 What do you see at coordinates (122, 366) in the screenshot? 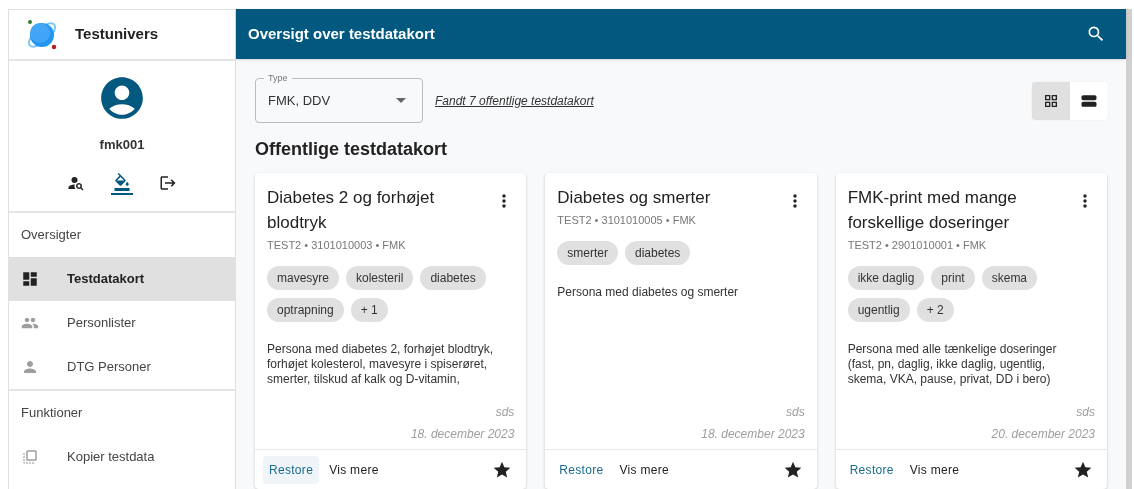
I see `nav-item: DTG Personer` at bounding box center [122, 366].